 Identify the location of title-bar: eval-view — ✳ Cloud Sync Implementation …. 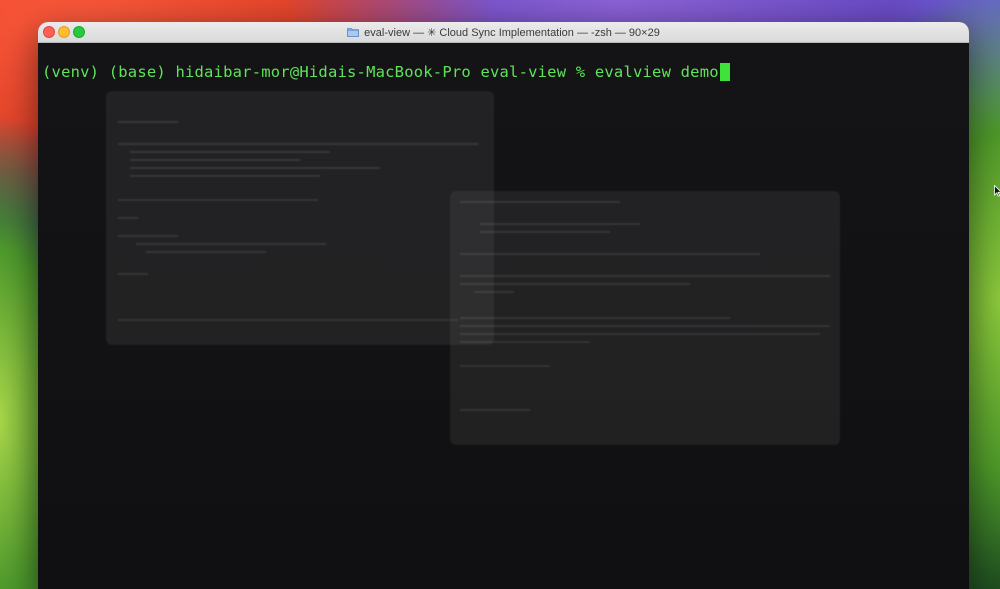
(503, 32).